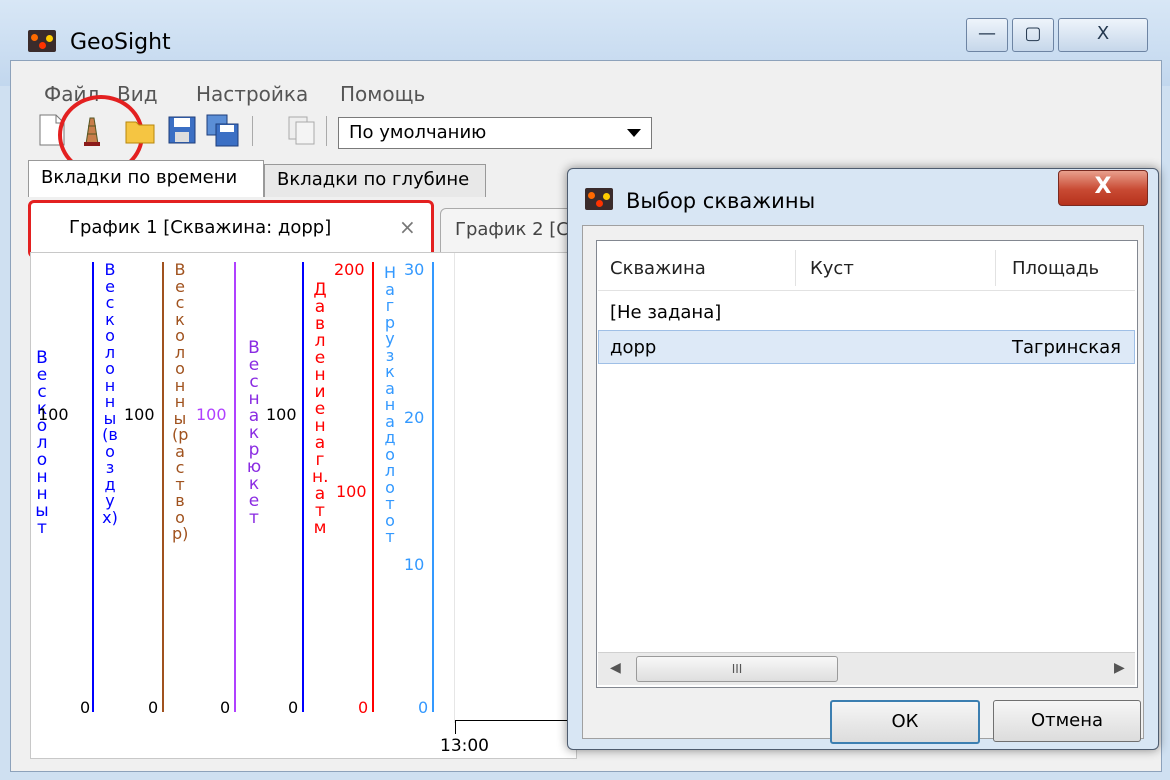 The height and width of the screenshot is (780, 1170). What do you see at coordinates (615, 668) in the screenshot?
I see `scroll-left-icon: ◀` at bounding box center [615, 668].